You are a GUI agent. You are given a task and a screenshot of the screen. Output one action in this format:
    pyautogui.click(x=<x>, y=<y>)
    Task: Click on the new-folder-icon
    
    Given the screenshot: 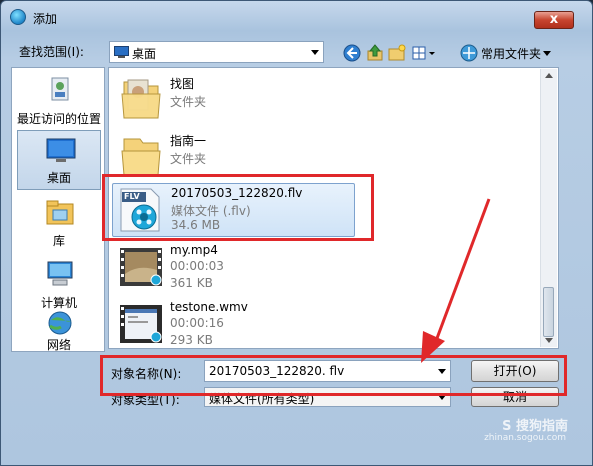 What is the action you would take?
    pyautogui.click(x=397, y=53)
    